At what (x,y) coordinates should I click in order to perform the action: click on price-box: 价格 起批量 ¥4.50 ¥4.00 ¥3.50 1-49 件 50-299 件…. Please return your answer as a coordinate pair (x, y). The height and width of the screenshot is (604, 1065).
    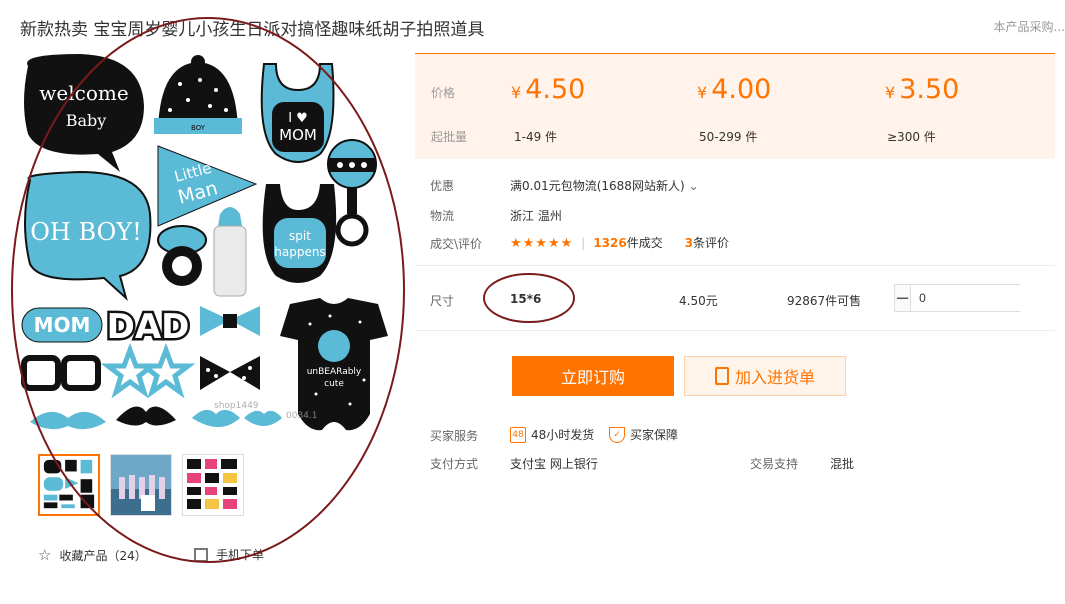
    Looking at the image, I should click on (735, 106).